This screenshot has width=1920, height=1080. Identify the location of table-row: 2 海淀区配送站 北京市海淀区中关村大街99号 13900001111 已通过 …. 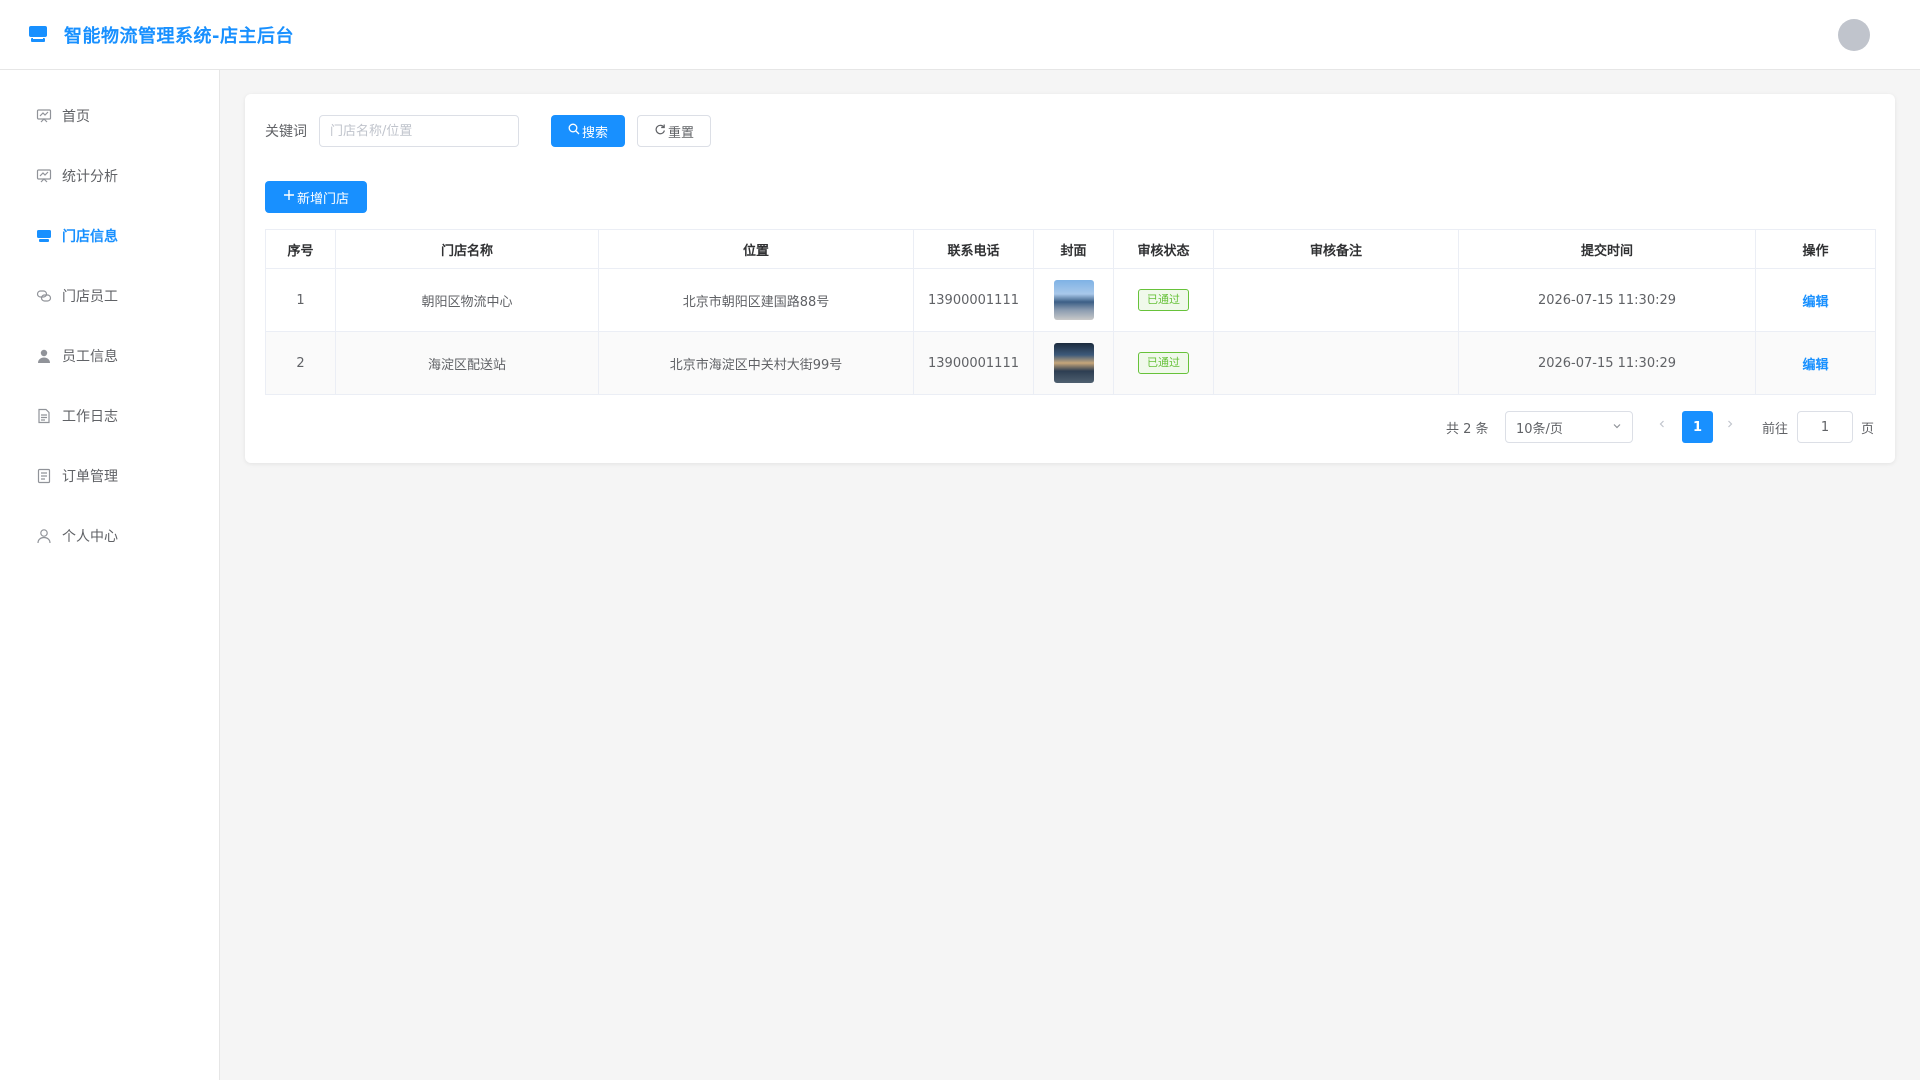
(1070, 363).